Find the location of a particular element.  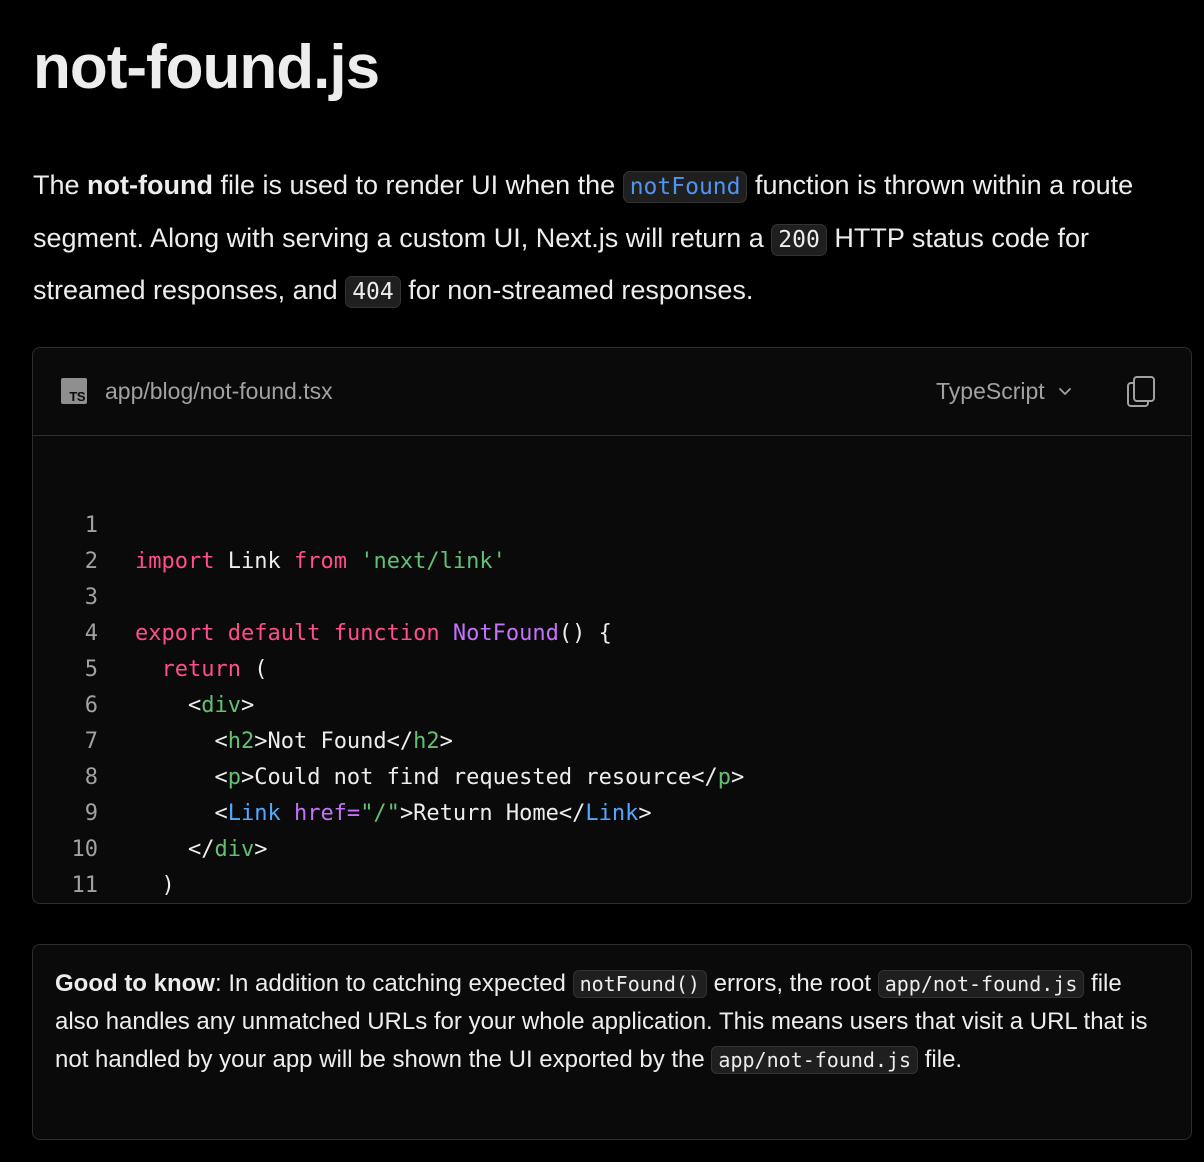

page-title: not-found.js is located at coordinates (206, 67).